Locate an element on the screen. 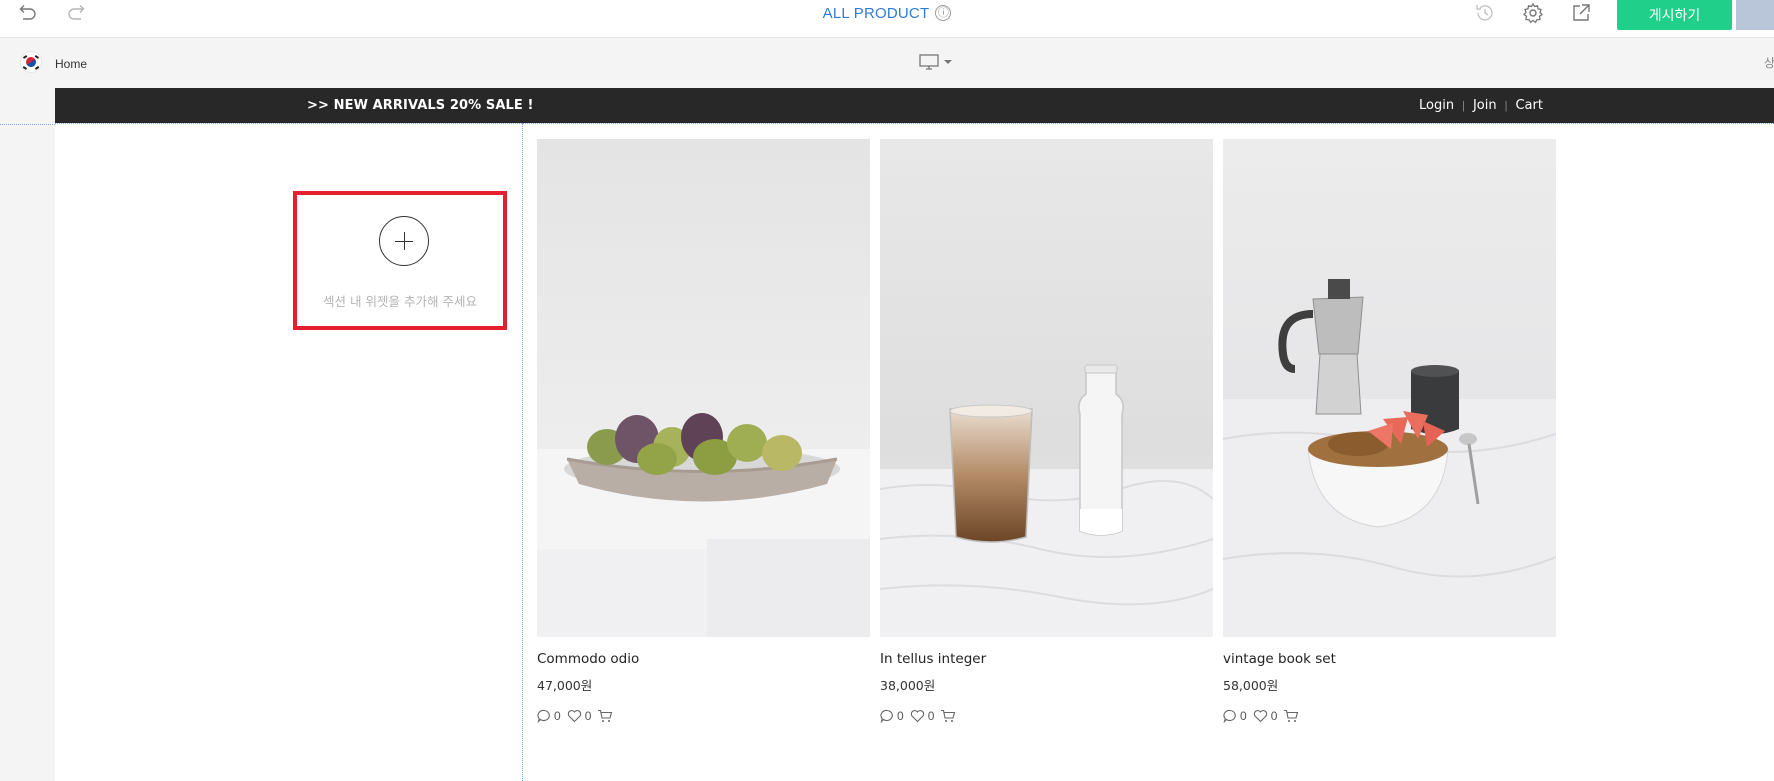 Image resolution: width=1774 pixels, height=781 pixels. redo-icon is located at coordinates (76, 13).